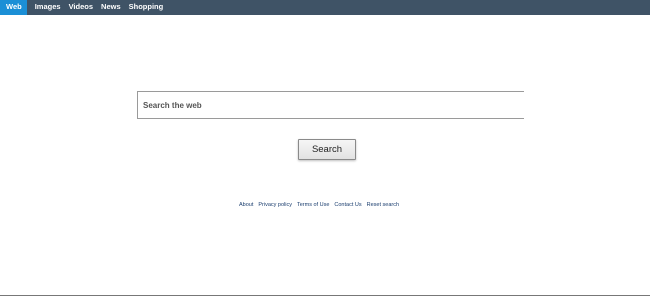 The height and width of the screenshot is (297, 650). What do you see at coordinates (81, 7) in the screenshot?
I see `tab-videos: Videos` at bounding box center [81, 7].